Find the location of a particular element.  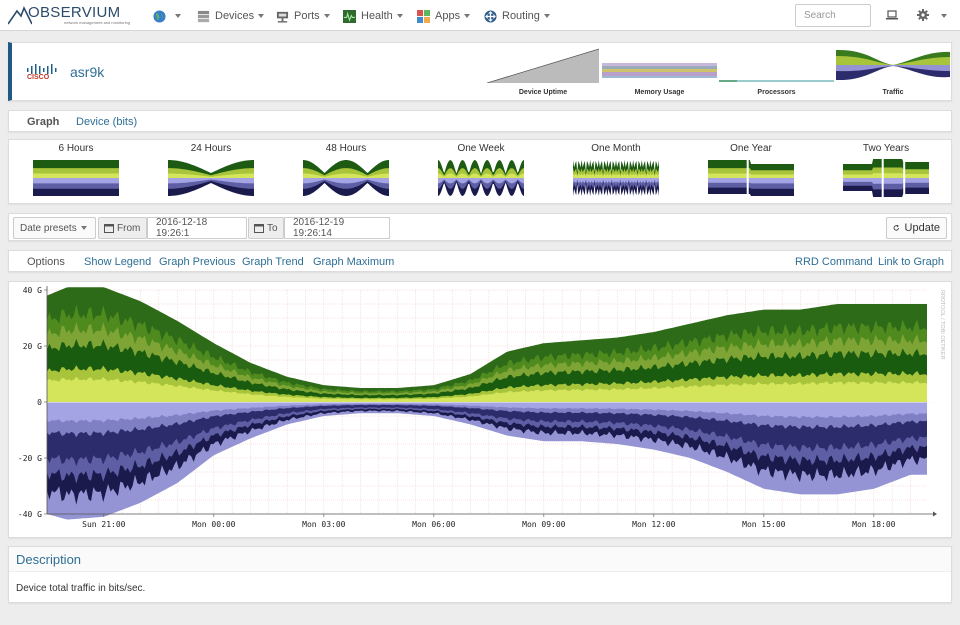

tab-graph: Graph is located at coordinates (43, 122).